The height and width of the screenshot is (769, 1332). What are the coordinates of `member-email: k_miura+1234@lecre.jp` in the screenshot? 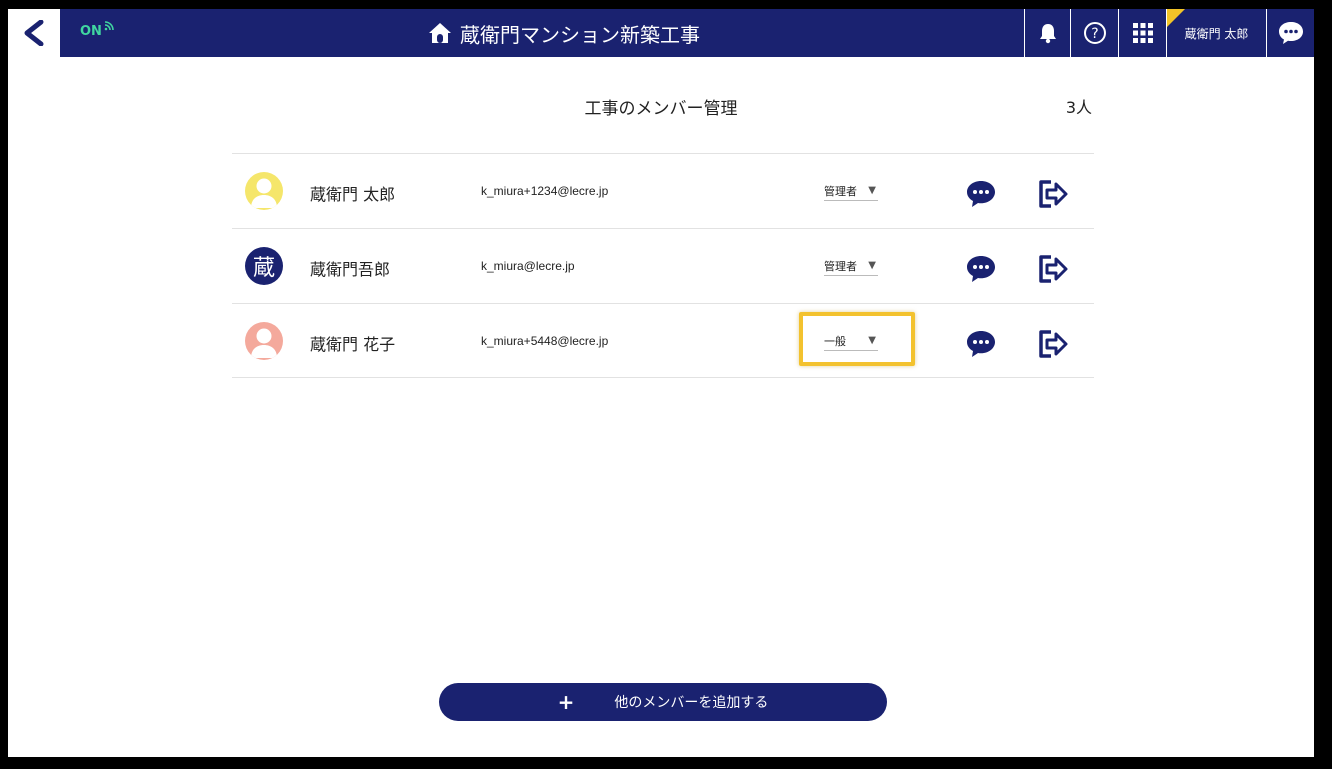 It's located at (545, 191).